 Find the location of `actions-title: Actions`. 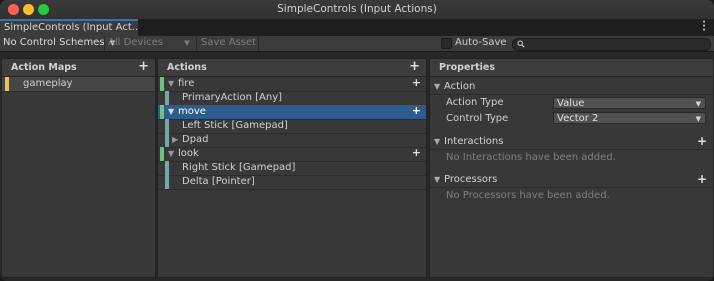

actions-title: Actions is located at coordinates (187, 67).